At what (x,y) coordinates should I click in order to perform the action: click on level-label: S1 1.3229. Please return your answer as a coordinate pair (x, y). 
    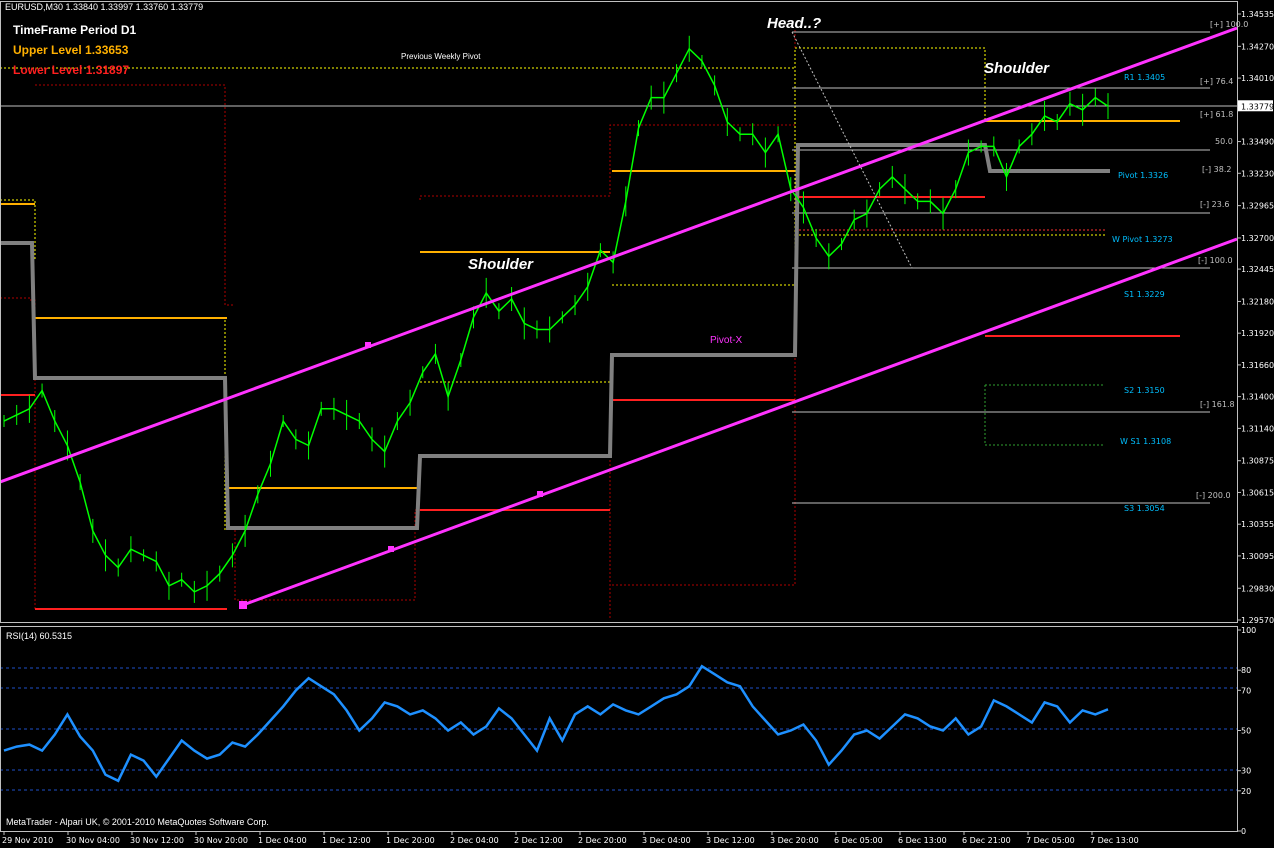
    Looking at the image, I should click on (1144, 294).